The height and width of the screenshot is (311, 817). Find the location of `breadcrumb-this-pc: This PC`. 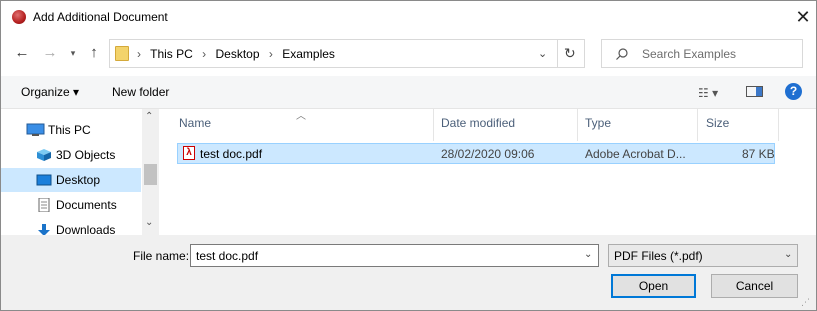

breadcrumb-this-pc: This PC is located at coordinates (171, 54).